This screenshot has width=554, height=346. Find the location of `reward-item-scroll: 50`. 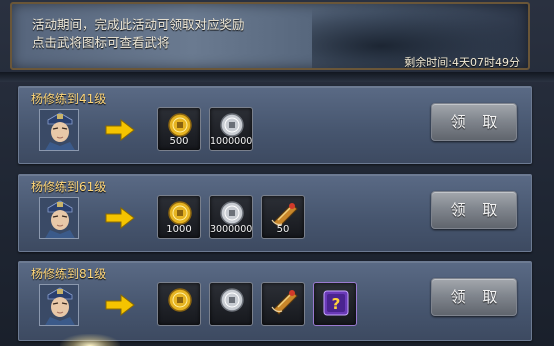

reward-item-scroll: 50 is located at coordinates (283, 217).